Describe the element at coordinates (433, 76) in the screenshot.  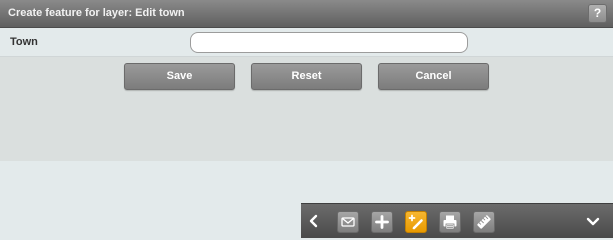
I see `cancel-button: Cancel` at that location.